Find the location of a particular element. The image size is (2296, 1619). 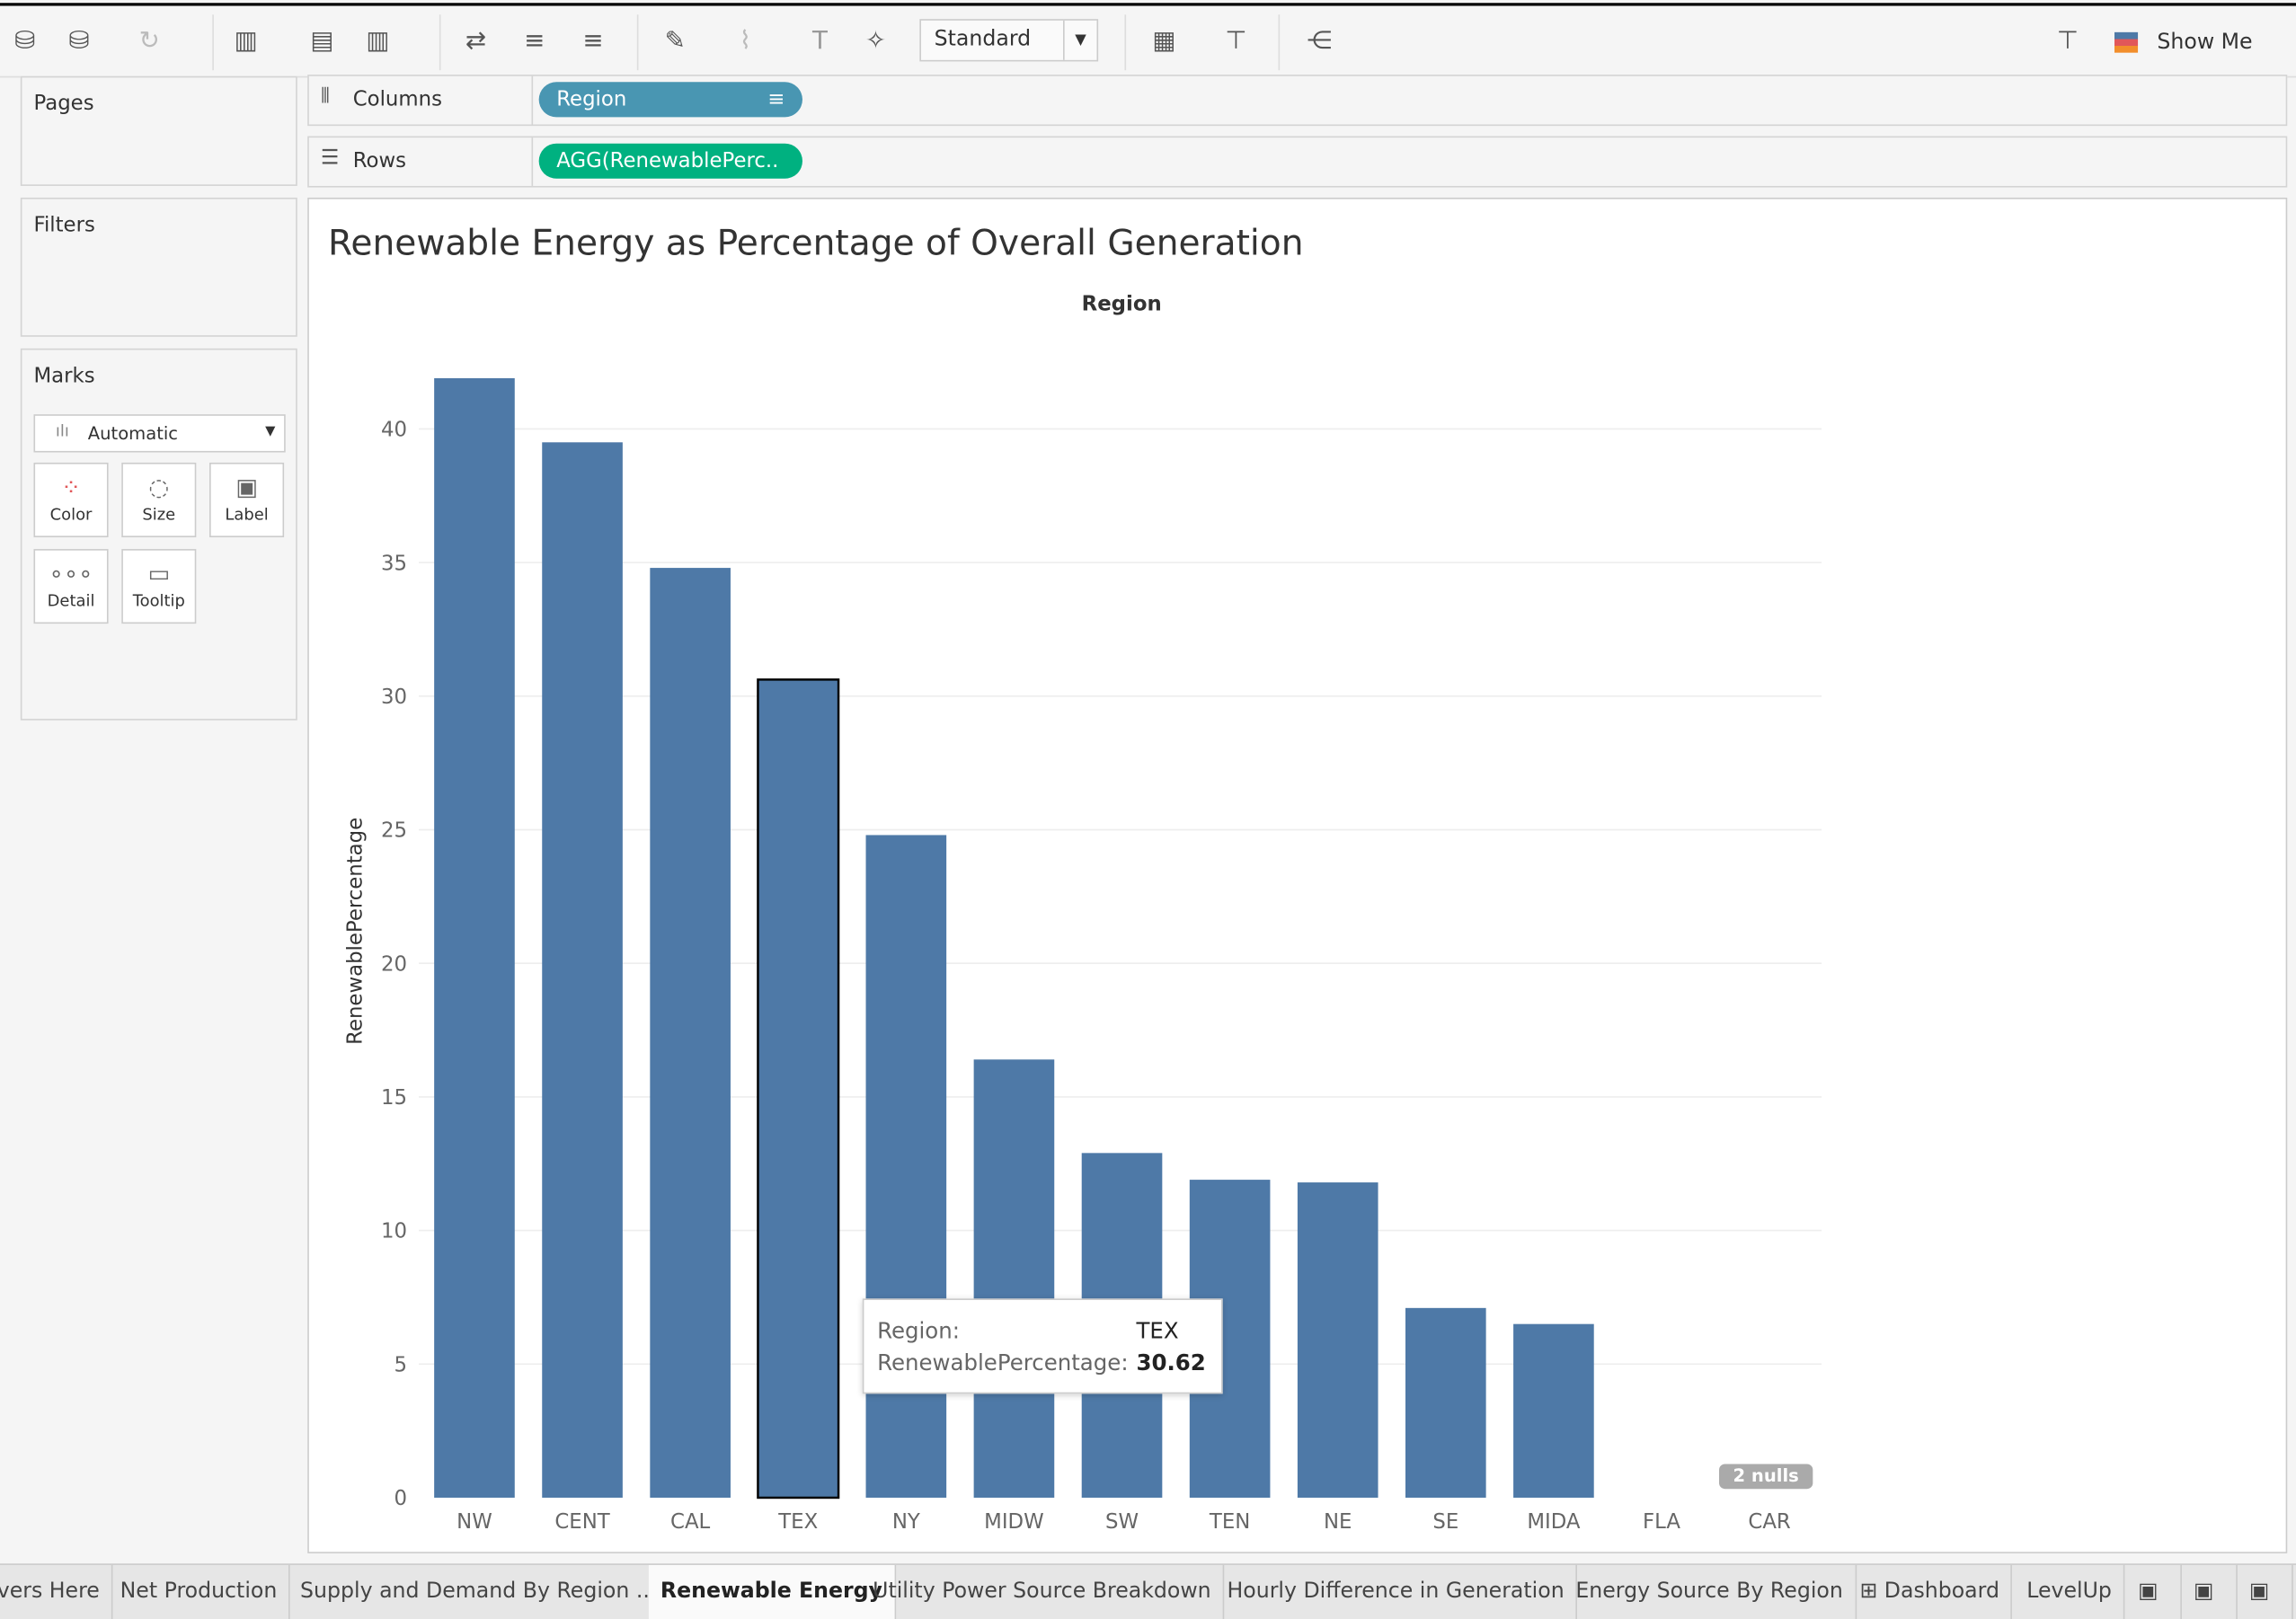

tooltip-card: ▭ Tooltip is located at coordinates (159, 586).